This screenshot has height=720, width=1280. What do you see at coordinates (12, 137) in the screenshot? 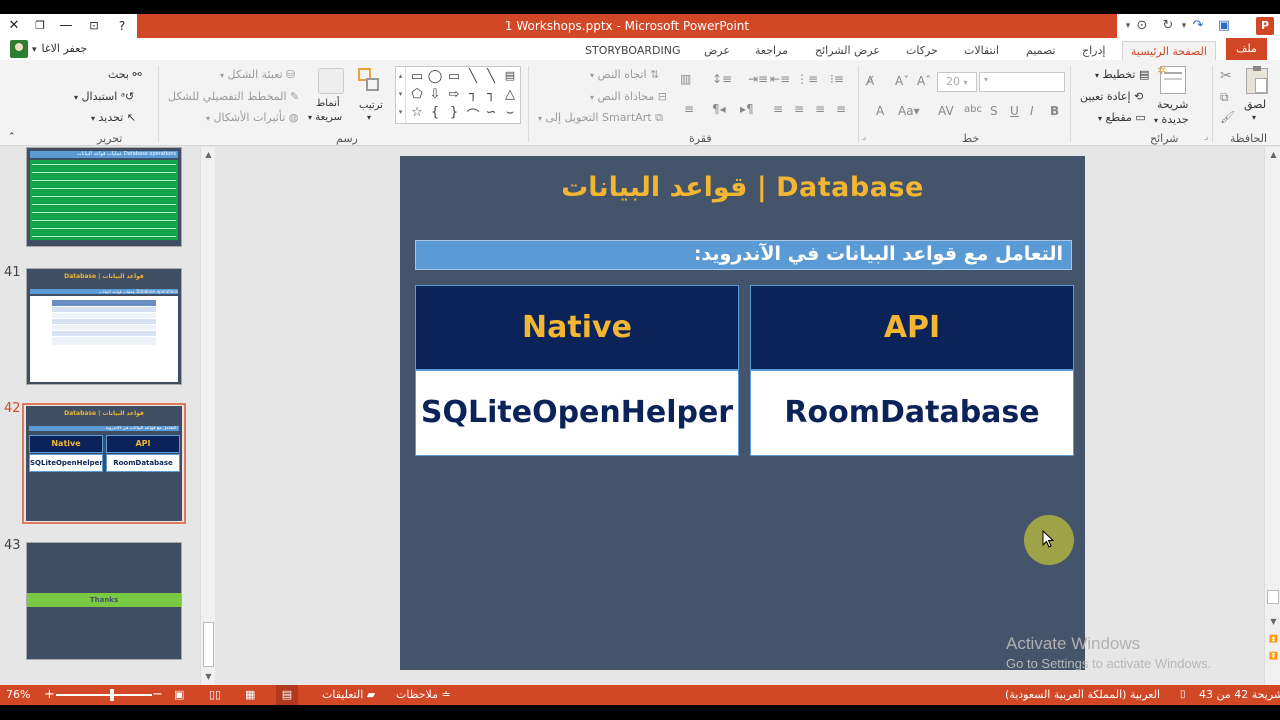
I see `collapse-ribbon-icon: ⌃` at bounding box center [12, 137].